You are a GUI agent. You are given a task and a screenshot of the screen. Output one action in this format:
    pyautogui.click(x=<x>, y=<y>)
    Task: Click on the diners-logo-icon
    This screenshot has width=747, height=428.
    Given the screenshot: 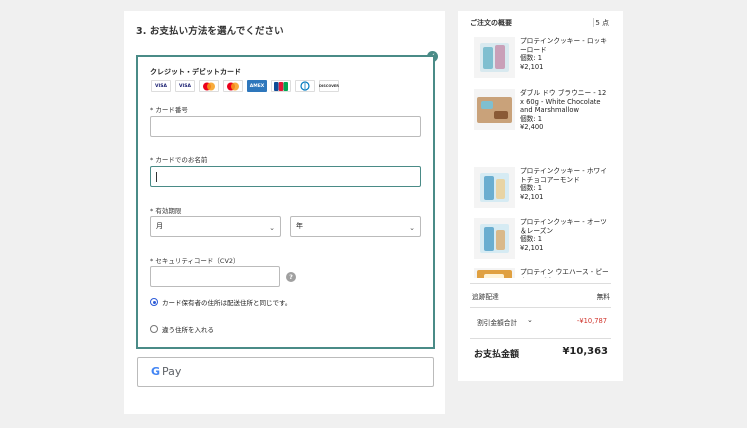 What is the action you would take?
    pyautogui.click(x=305, y=86)
    